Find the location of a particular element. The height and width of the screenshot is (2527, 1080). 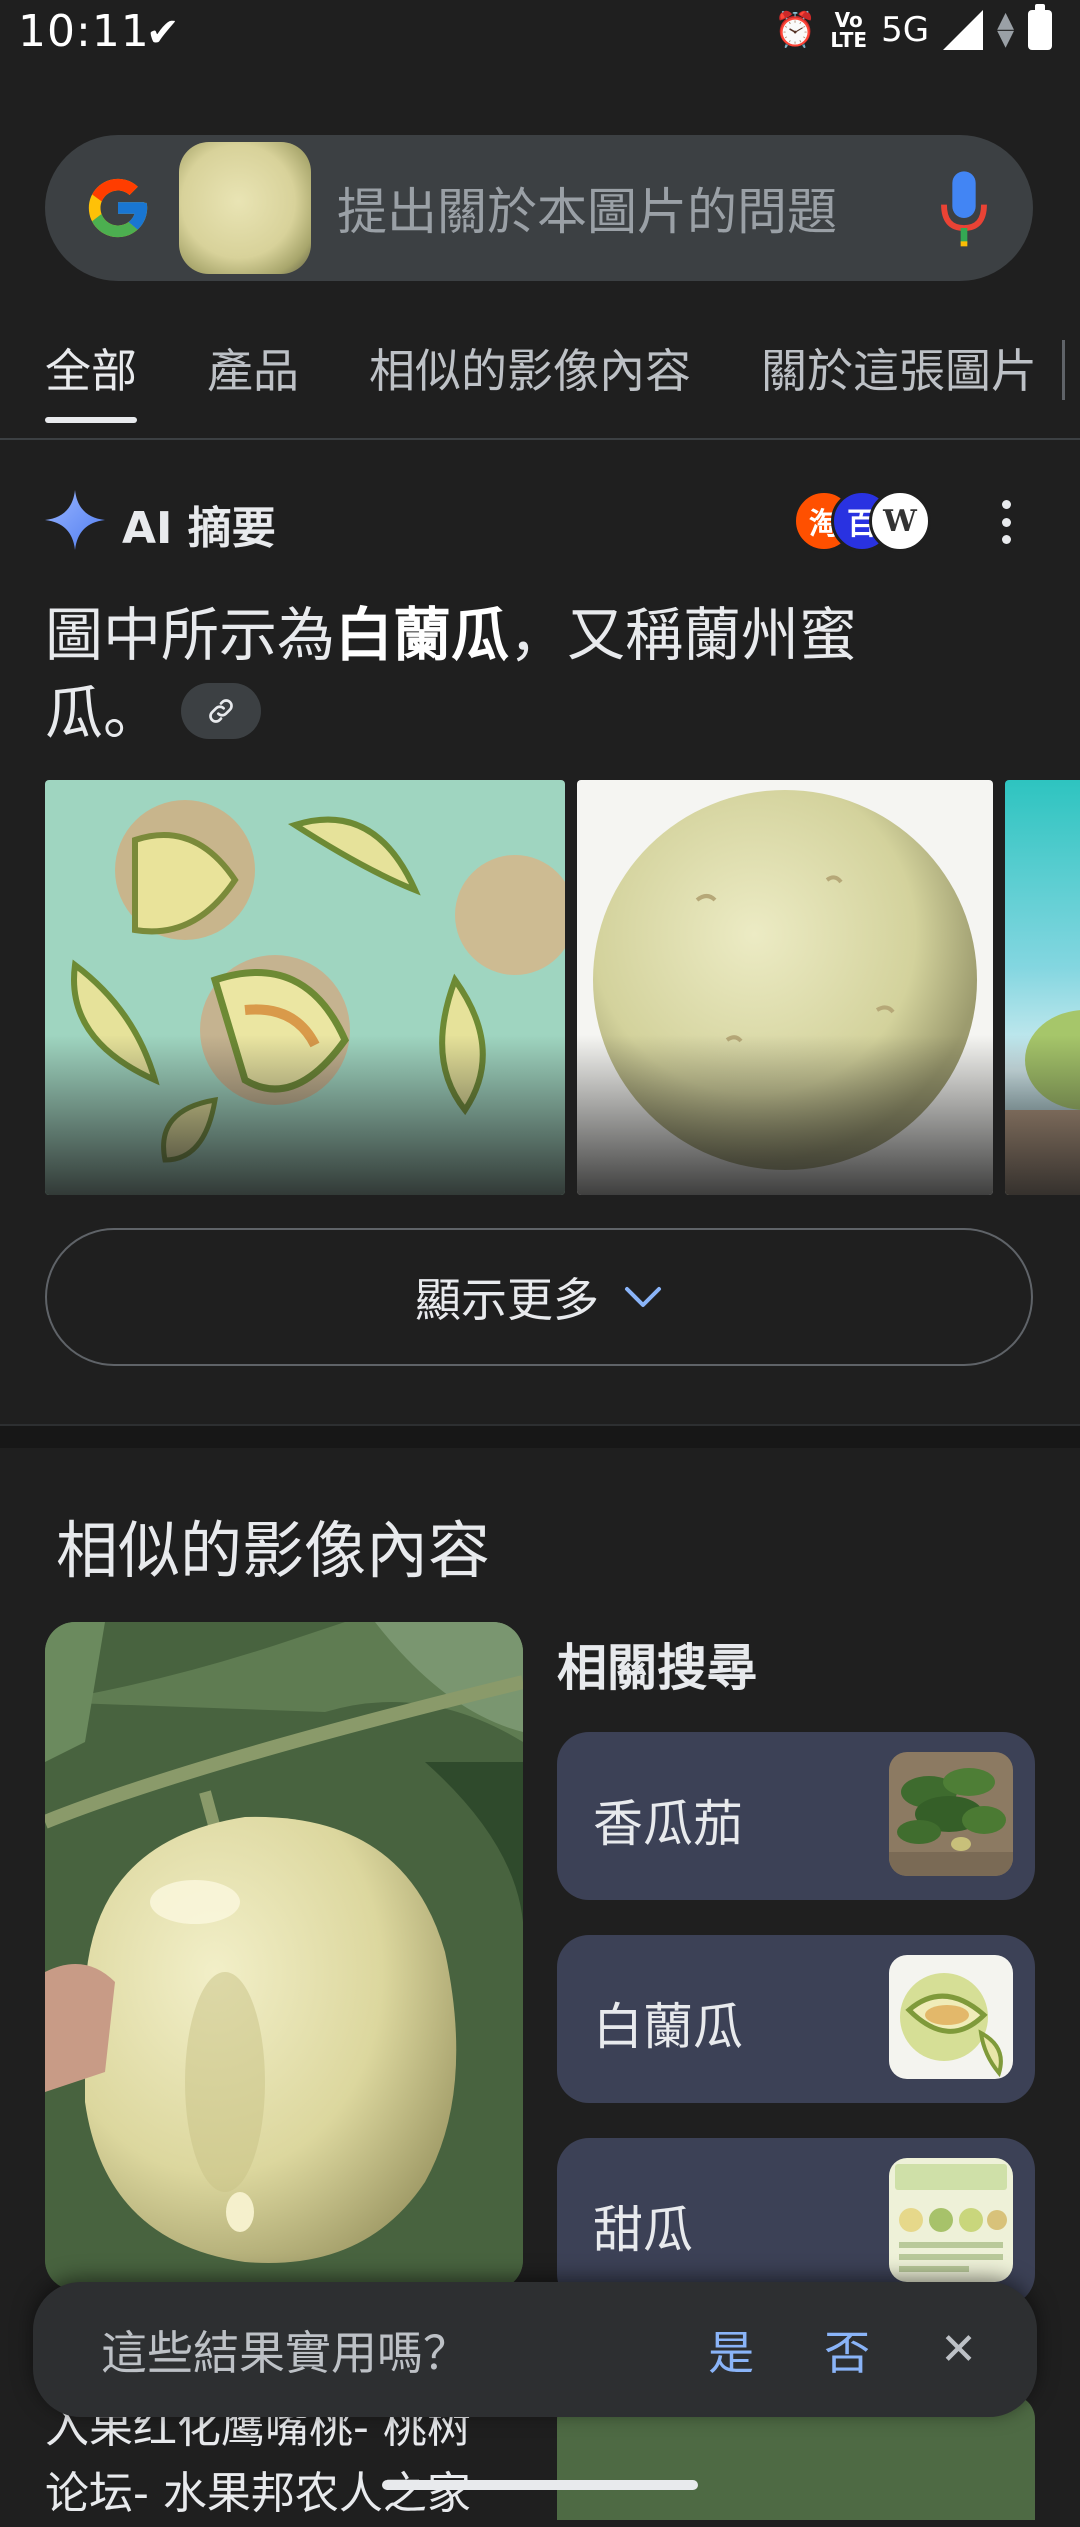

source-icons: 淘 百 W is located at coordinates (863, 521).